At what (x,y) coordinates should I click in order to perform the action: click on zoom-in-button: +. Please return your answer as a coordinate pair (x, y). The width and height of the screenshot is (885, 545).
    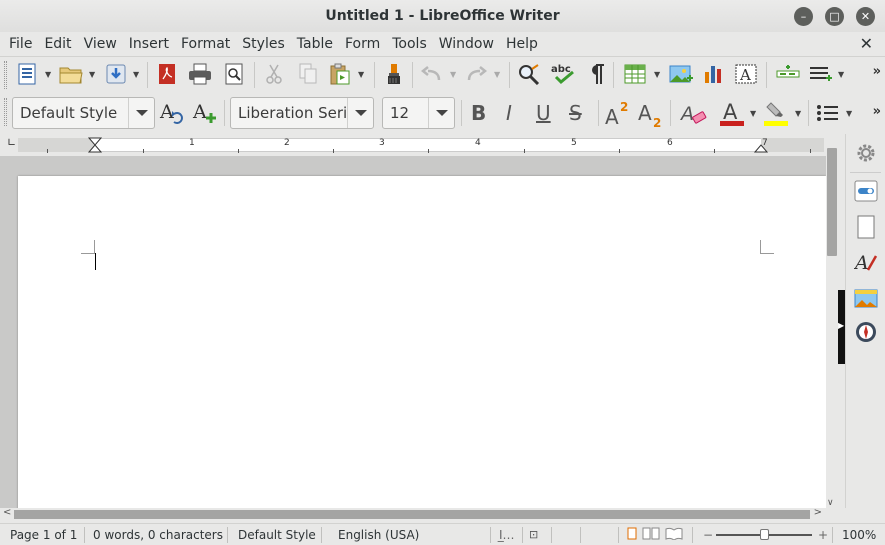
    Looking at the image, I should click on (823, 535).